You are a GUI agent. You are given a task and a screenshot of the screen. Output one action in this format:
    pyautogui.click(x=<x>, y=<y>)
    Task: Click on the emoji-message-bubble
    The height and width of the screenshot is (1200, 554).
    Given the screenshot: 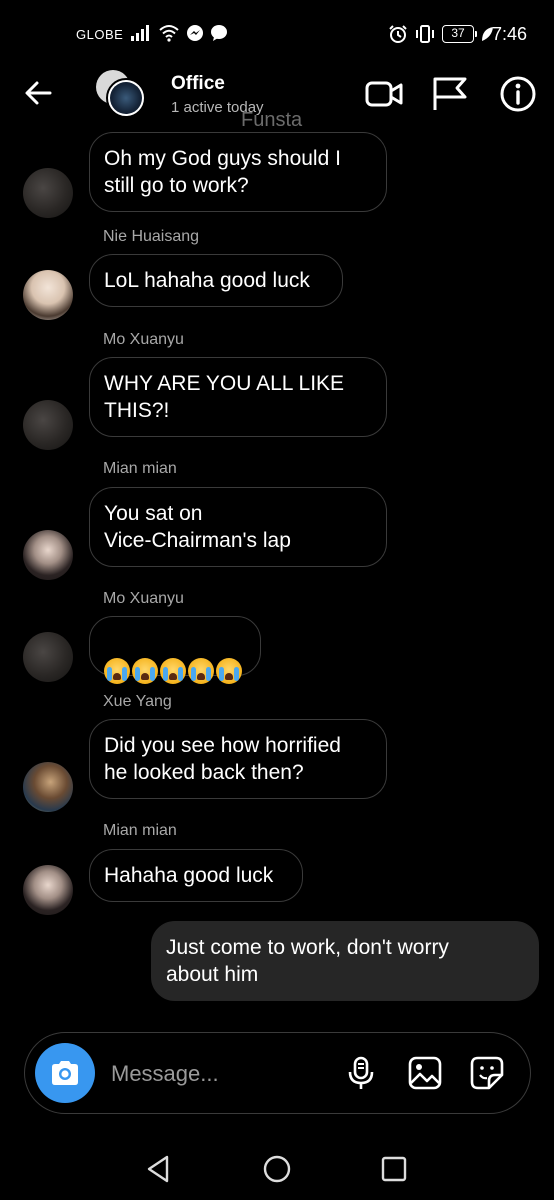 What is the action you would take?
    pyautogui.click(x=175, y=650)
    